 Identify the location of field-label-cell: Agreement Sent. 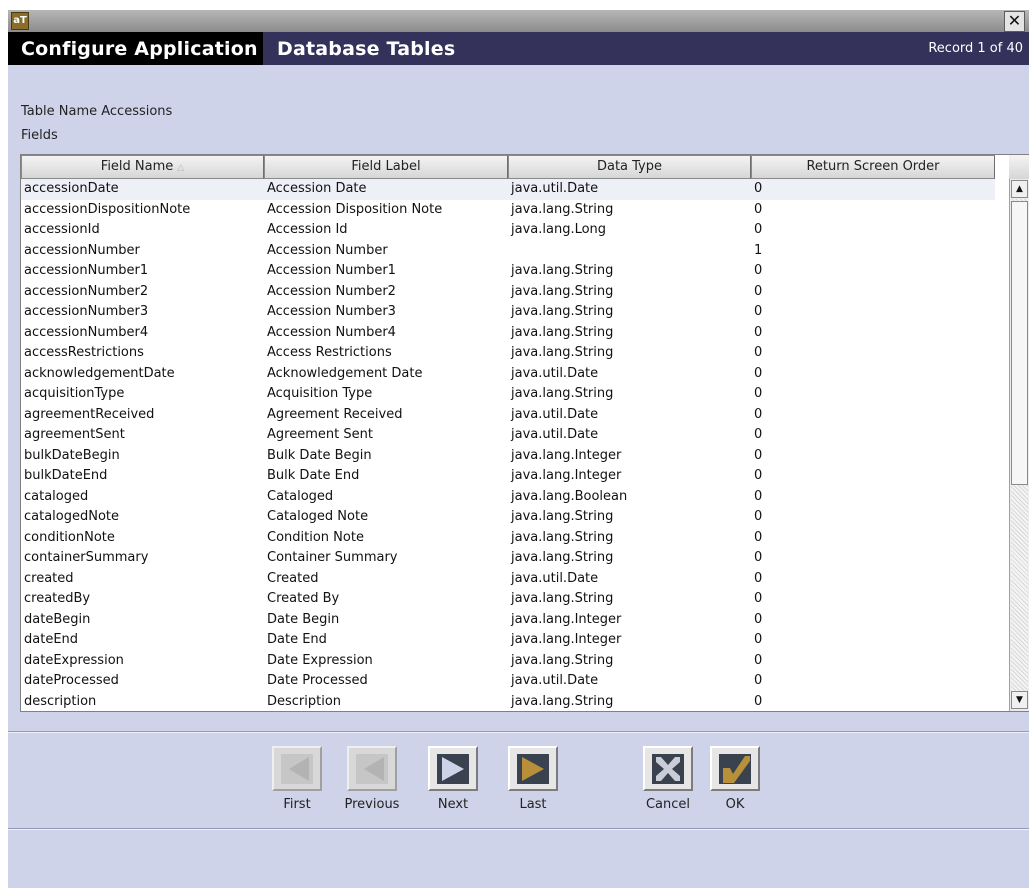
(386, 435).